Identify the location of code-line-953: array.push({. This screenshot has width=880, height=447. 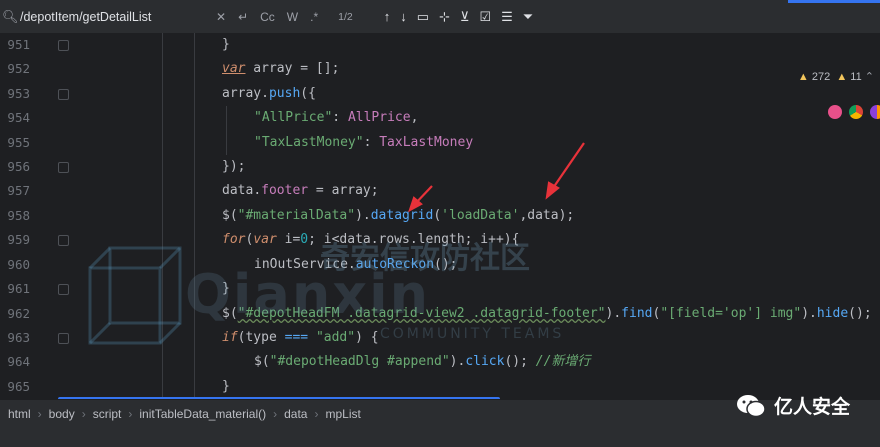
(269, 93).